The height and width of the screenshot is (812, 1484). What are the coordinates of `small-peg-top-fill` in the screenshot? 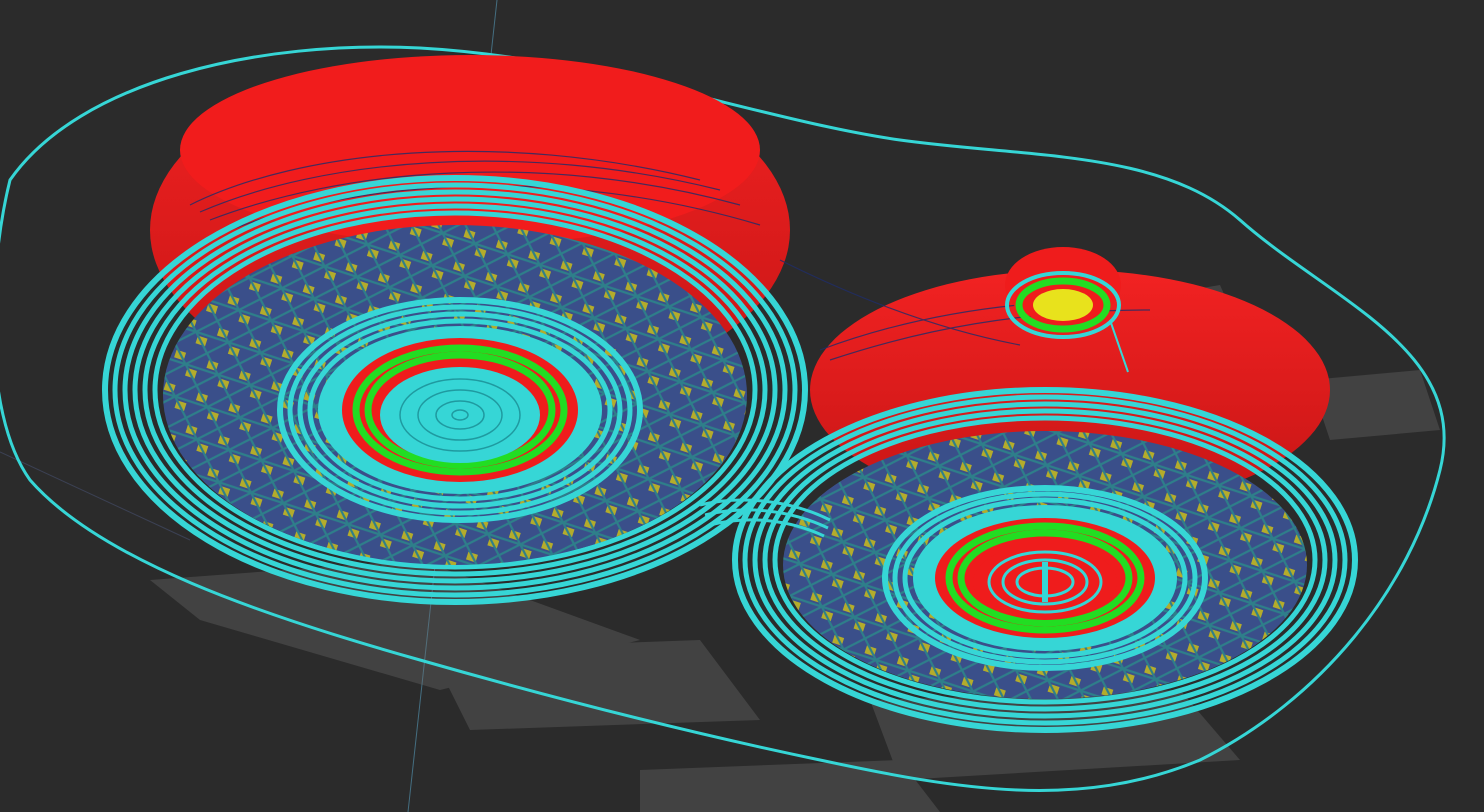 It's located at (1063, 305).